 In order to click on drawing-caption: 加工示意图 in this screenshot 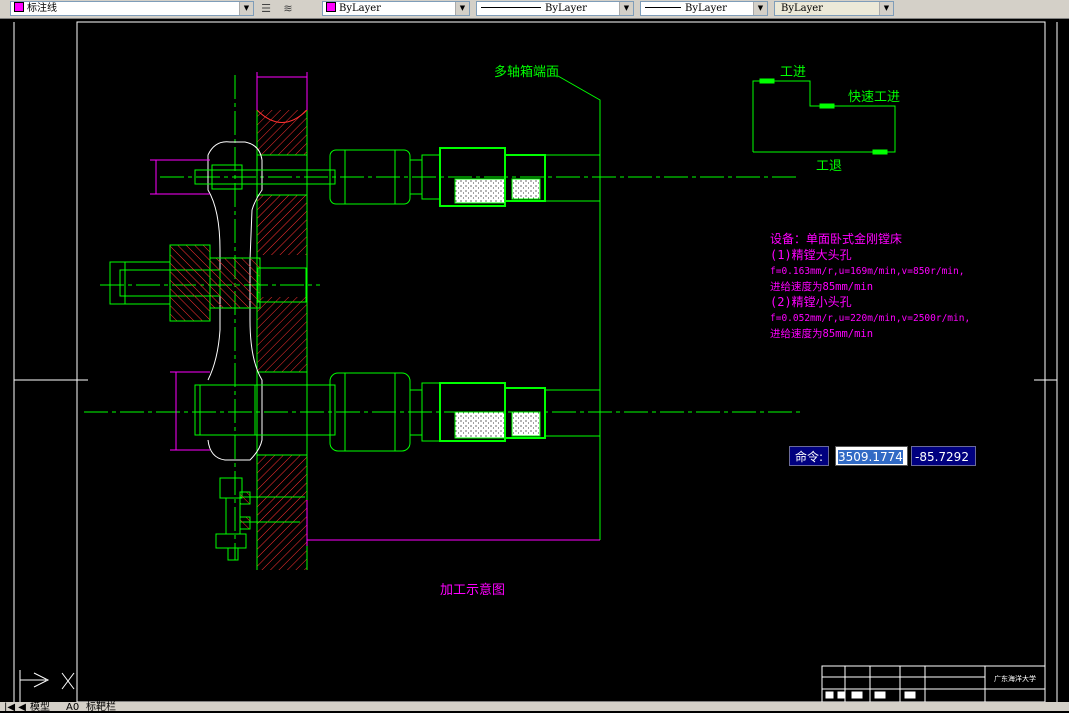, I will do `click(472, 590)`.